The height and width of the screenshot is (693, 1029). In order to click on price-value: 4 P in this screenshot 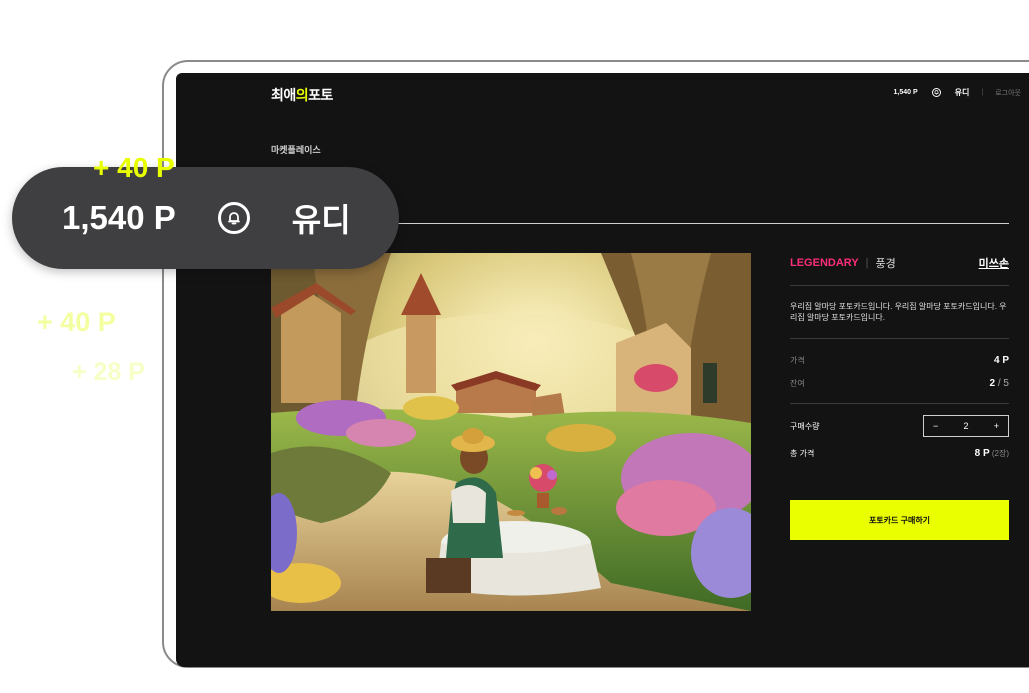, I will do `click(1001, 360)`.